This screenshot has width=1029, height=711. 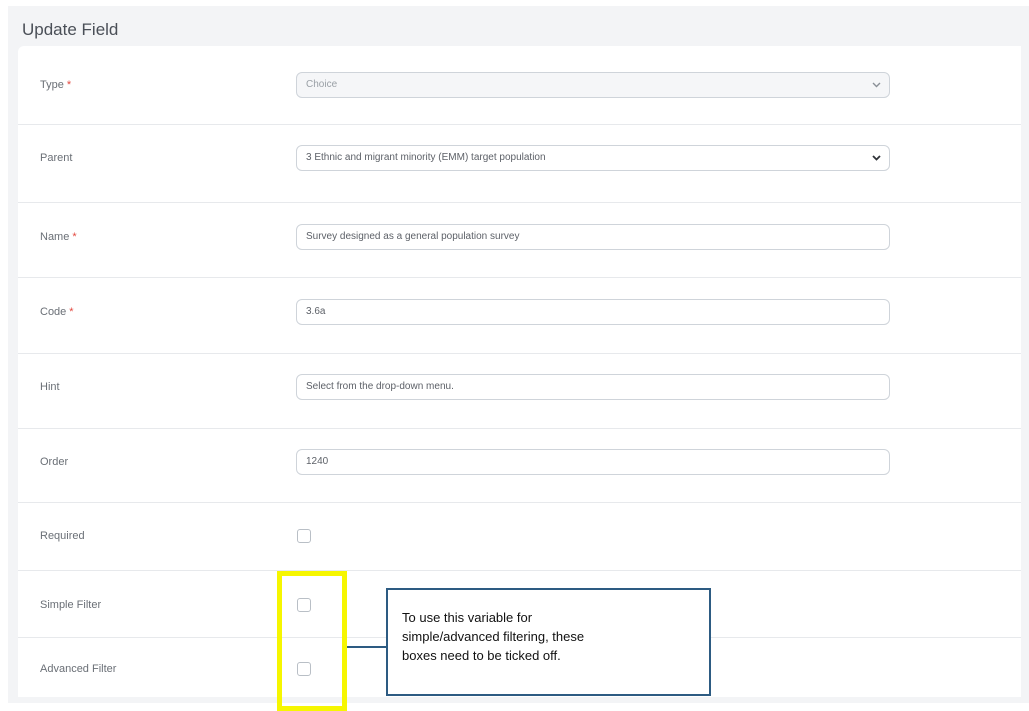 I want to click on callout-line: To use this variable for, so click(x=467, y=617).